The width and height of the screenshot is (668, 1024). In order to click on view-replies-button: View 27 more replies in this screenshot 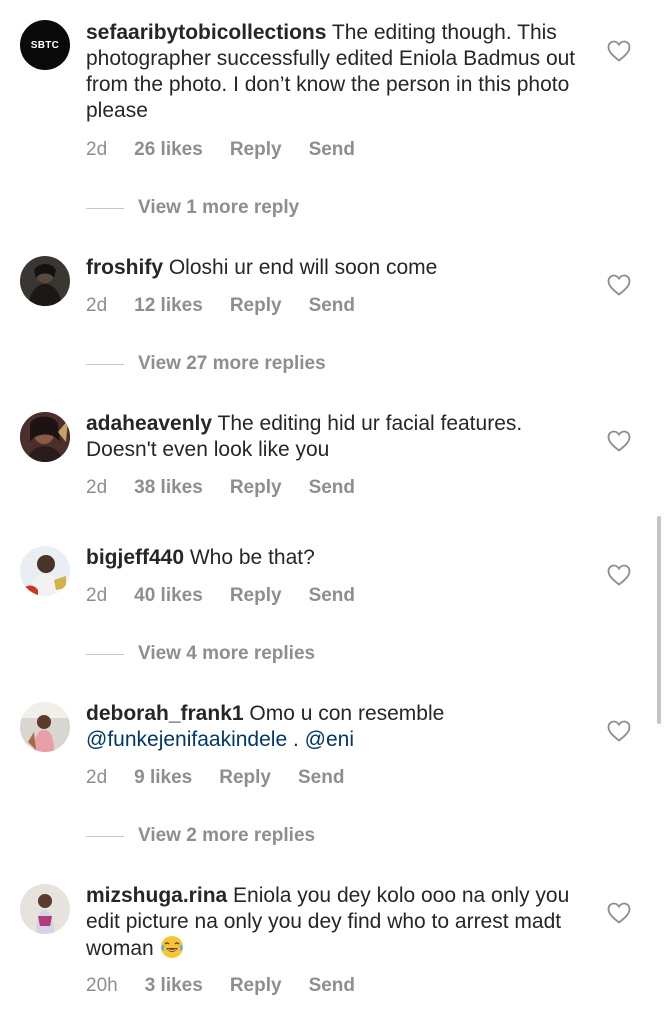, I will do `click(206, 364)`.